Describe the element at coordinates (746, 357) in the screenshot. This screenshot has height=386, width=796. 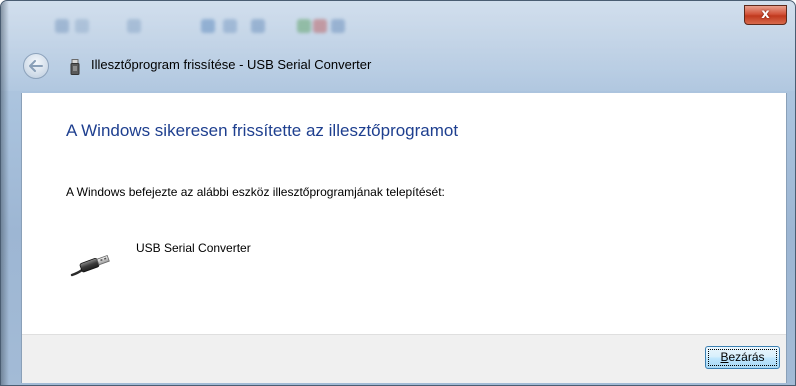
I see `close-button-label: ezárás` at that location.